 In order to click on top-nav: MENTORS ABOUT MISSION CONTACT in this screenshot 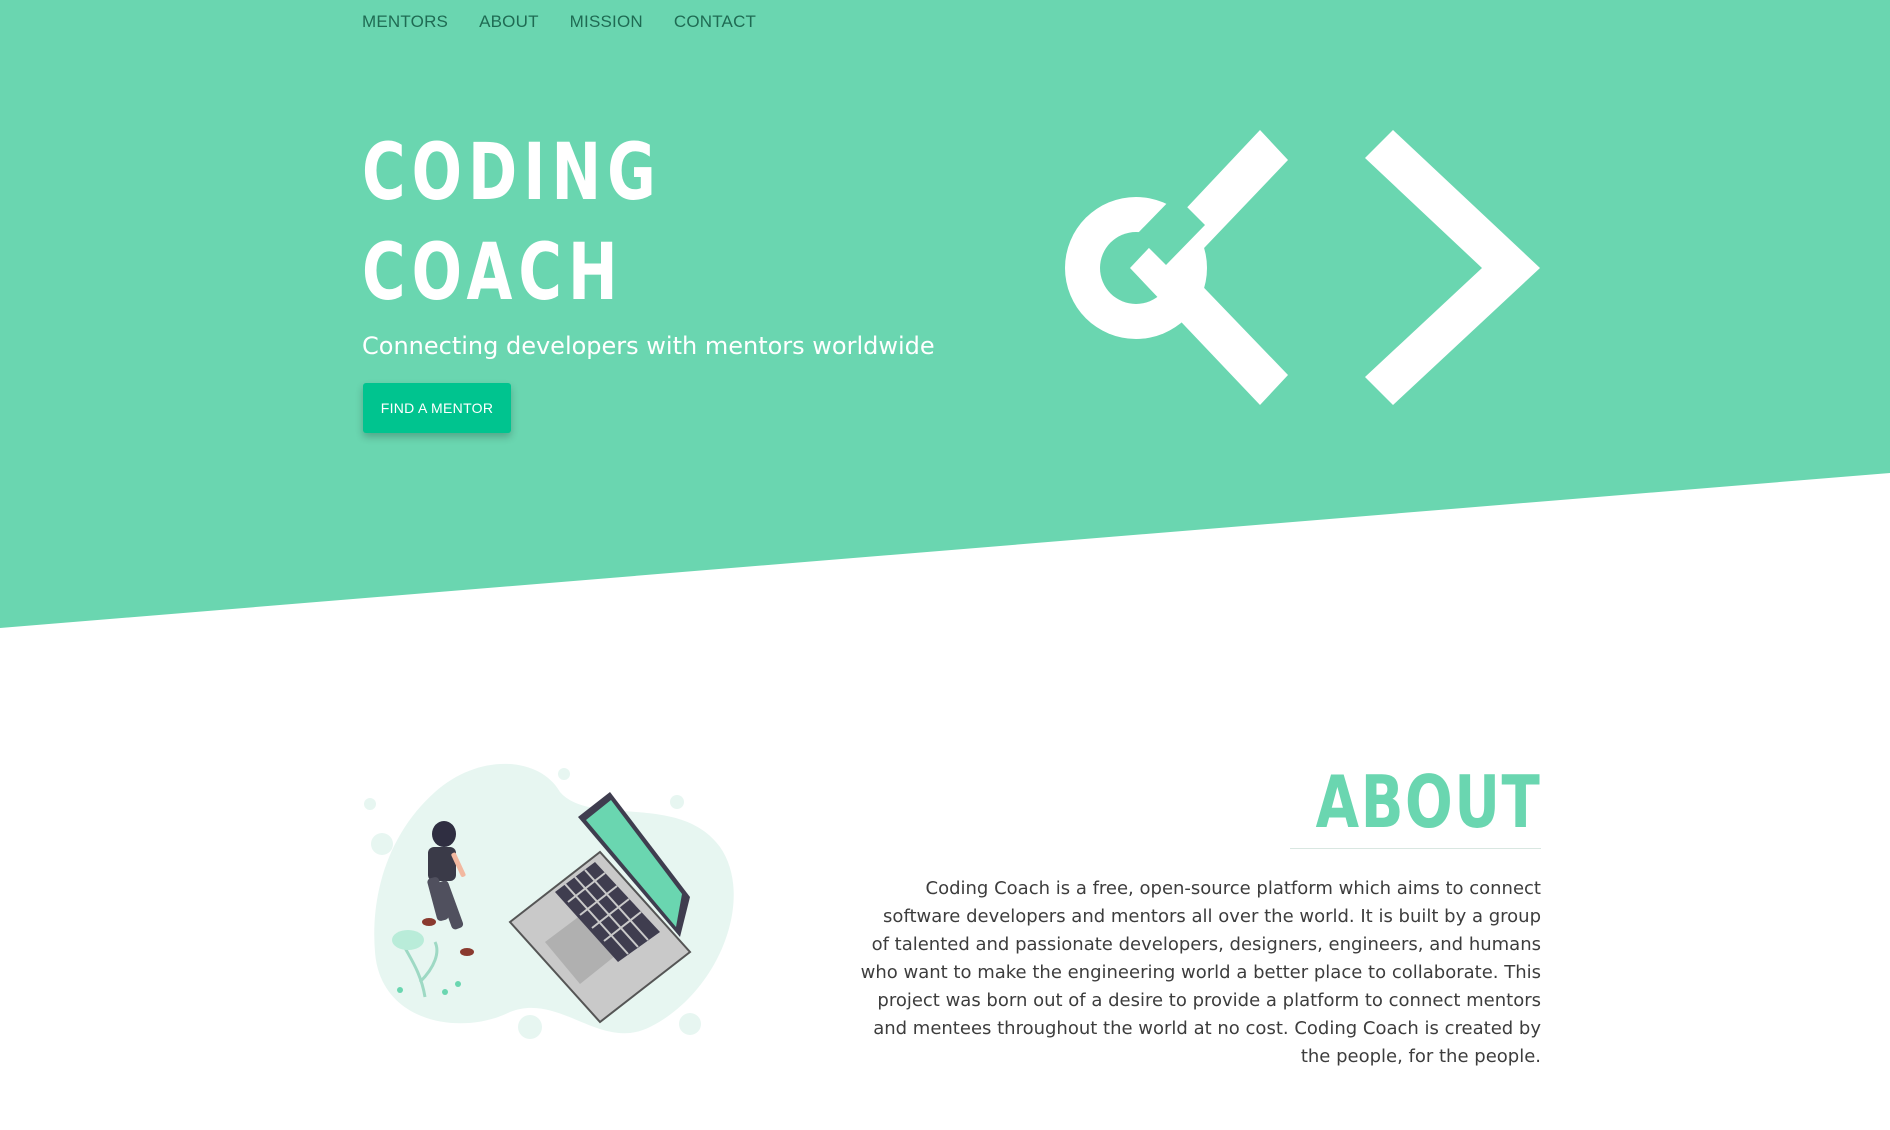, I will do `click(559, 22)`.